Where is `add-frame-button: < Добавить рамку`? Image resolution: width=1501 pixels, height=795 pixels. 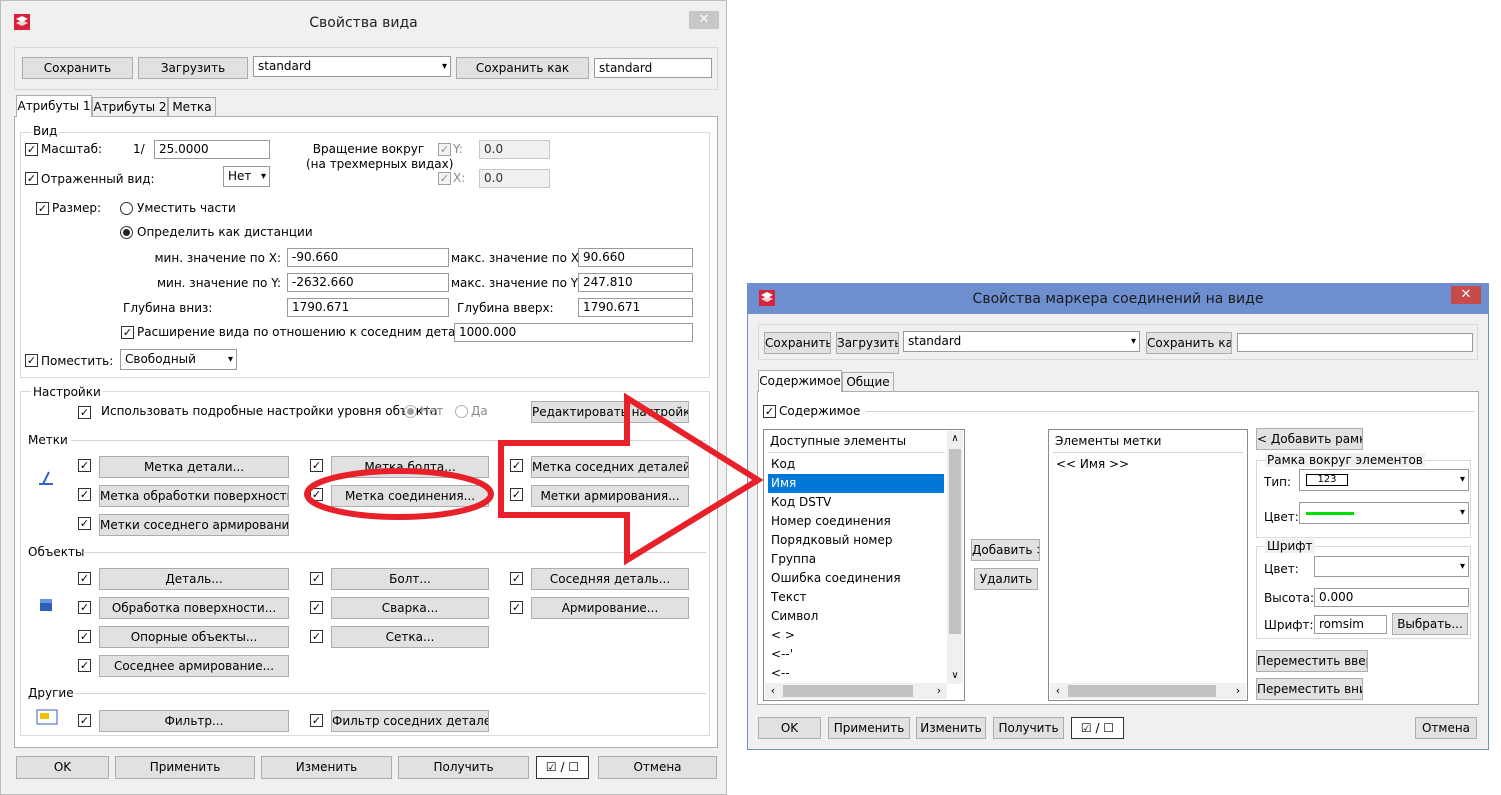 add-frame-button: < Добавить рамку is located at coordinates (1309, 439).